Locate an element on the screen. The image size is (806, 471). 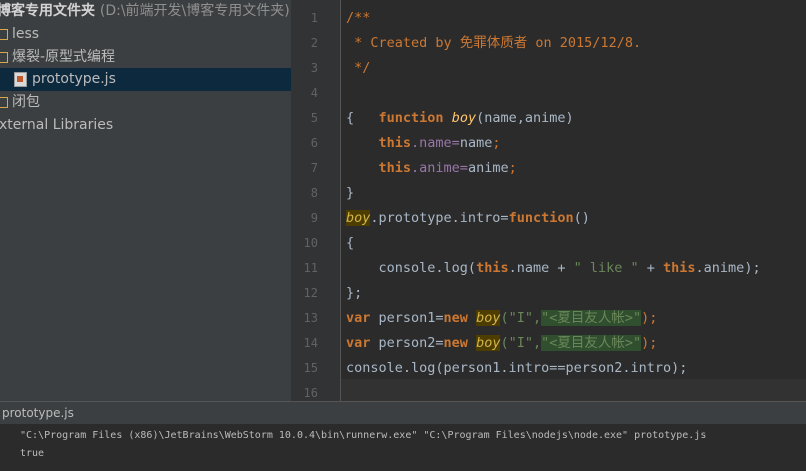
params: (name,anime) is located at coordinates (525, 118).